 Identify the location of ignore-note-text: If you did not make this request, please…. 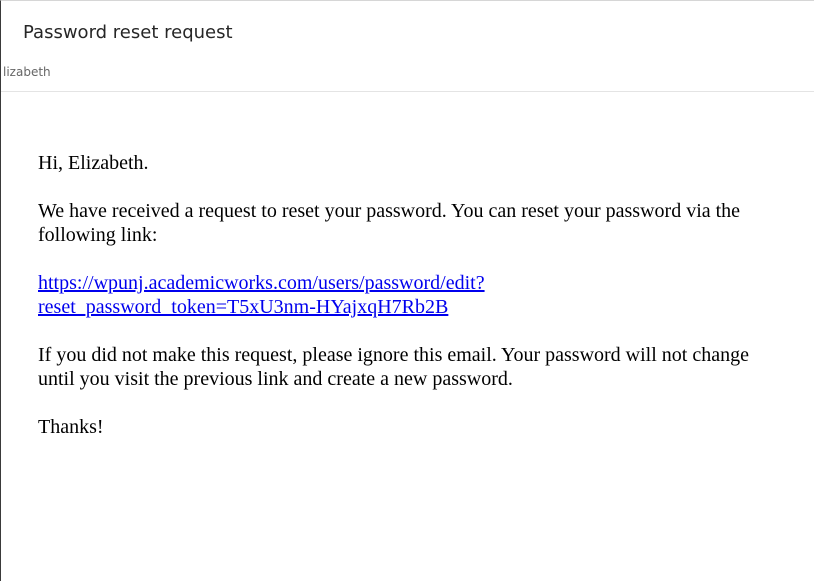
(393, 367).